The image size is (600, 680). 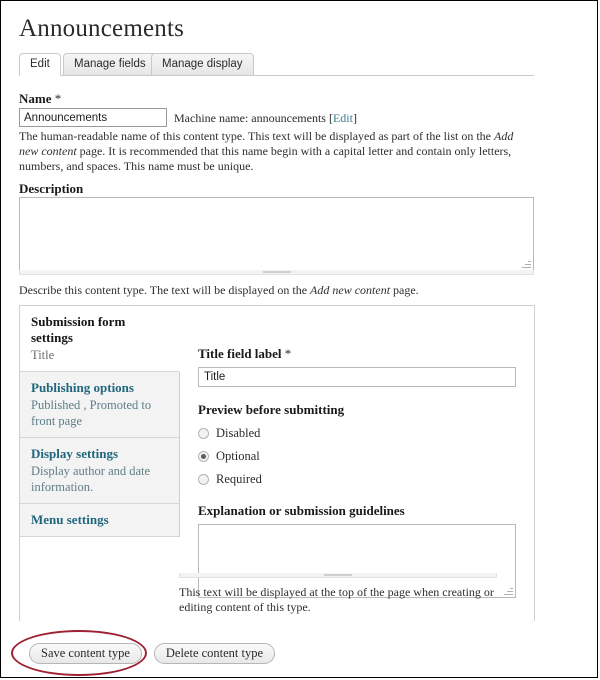 I want to click on radio-option-required: Required, so click(x=363, y=479).